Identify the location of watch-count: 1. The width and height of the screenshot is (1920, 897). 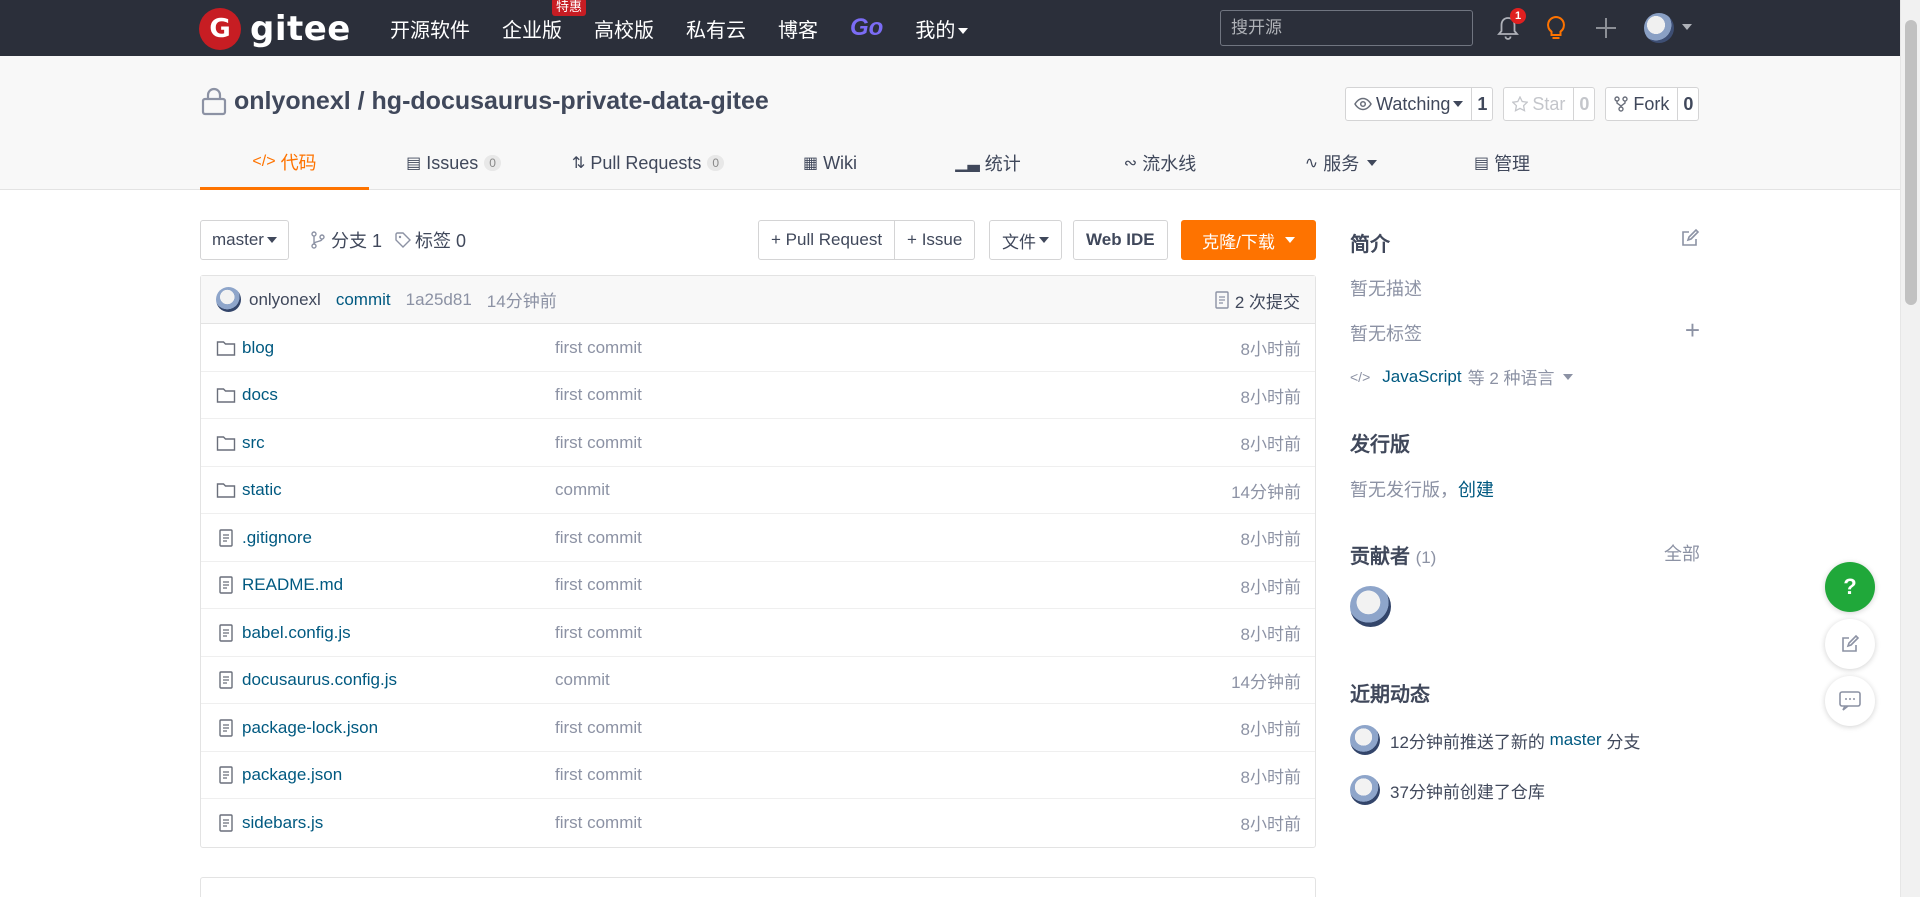
(1482, 104).